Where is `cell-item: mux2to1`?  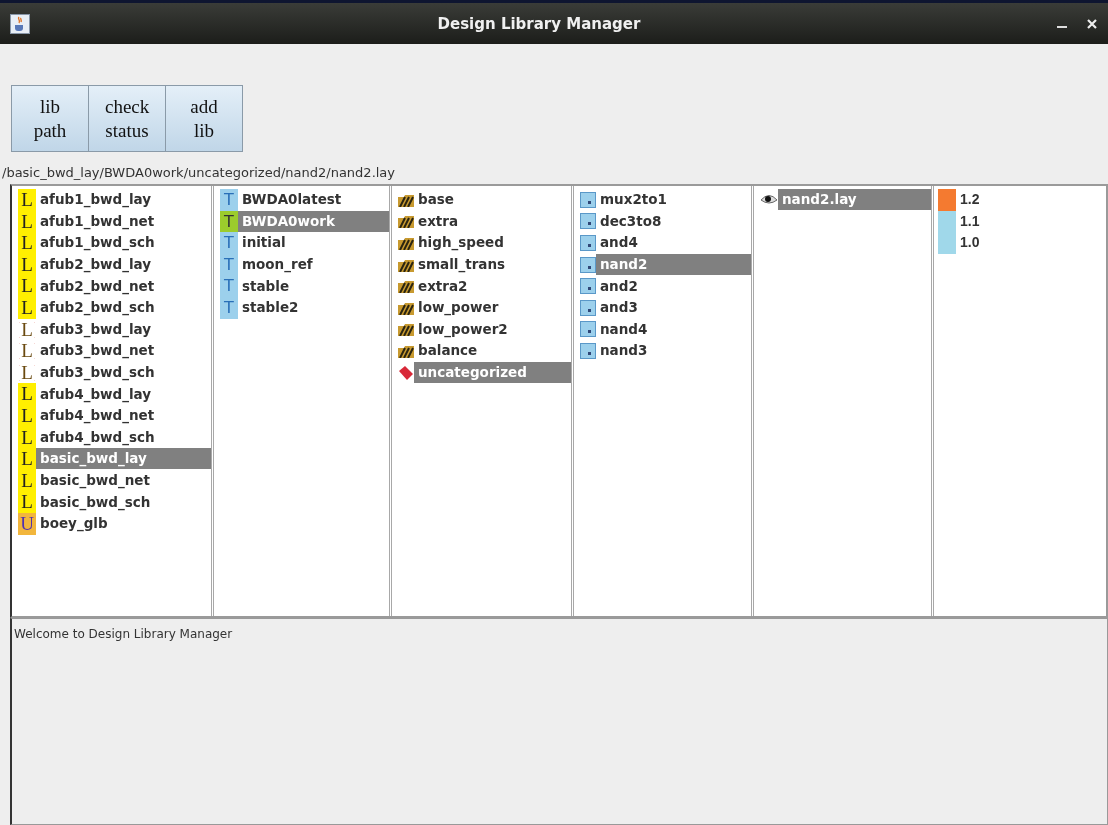
cell-item: mux2to1 is located at coordinates (633, 200).